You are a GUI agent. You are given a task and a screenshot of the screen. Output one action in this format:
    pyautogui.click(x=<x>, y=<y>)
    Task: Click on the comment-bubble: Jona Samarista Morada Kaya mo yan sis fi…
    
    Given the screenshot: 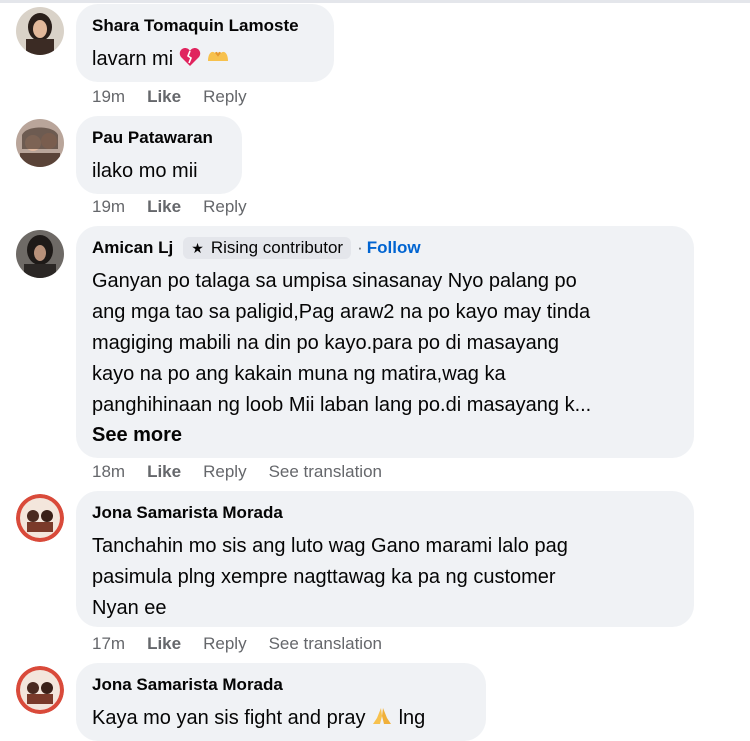 What is the action you would take?
    pyautogui.click(x=281, y=702)
    